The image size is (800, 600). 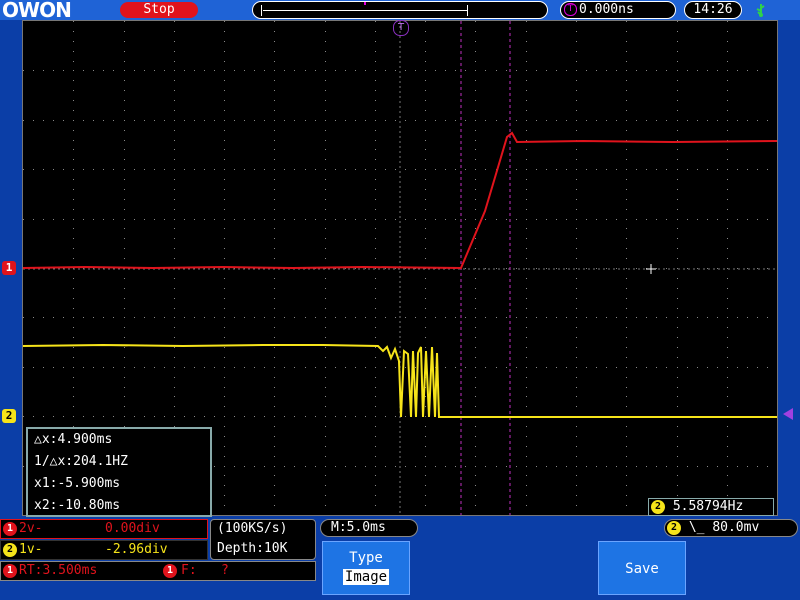 What do you see at coordinates (159, 10) in the screenshot?
I see `run-stop-indicator: Stop` at bounding box center [159, 10].